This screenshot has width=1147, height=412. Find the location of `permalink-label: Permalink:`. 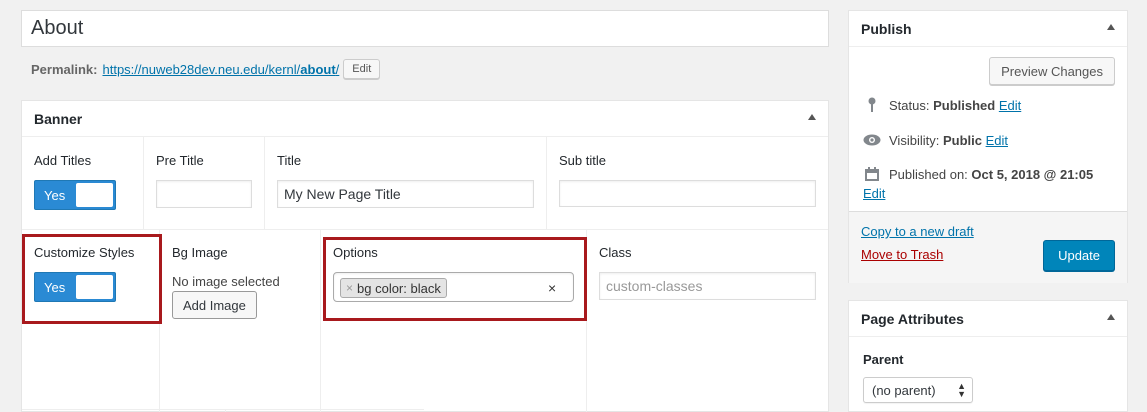

permalink-label: Permalink: is located at coordinates (64, 69).